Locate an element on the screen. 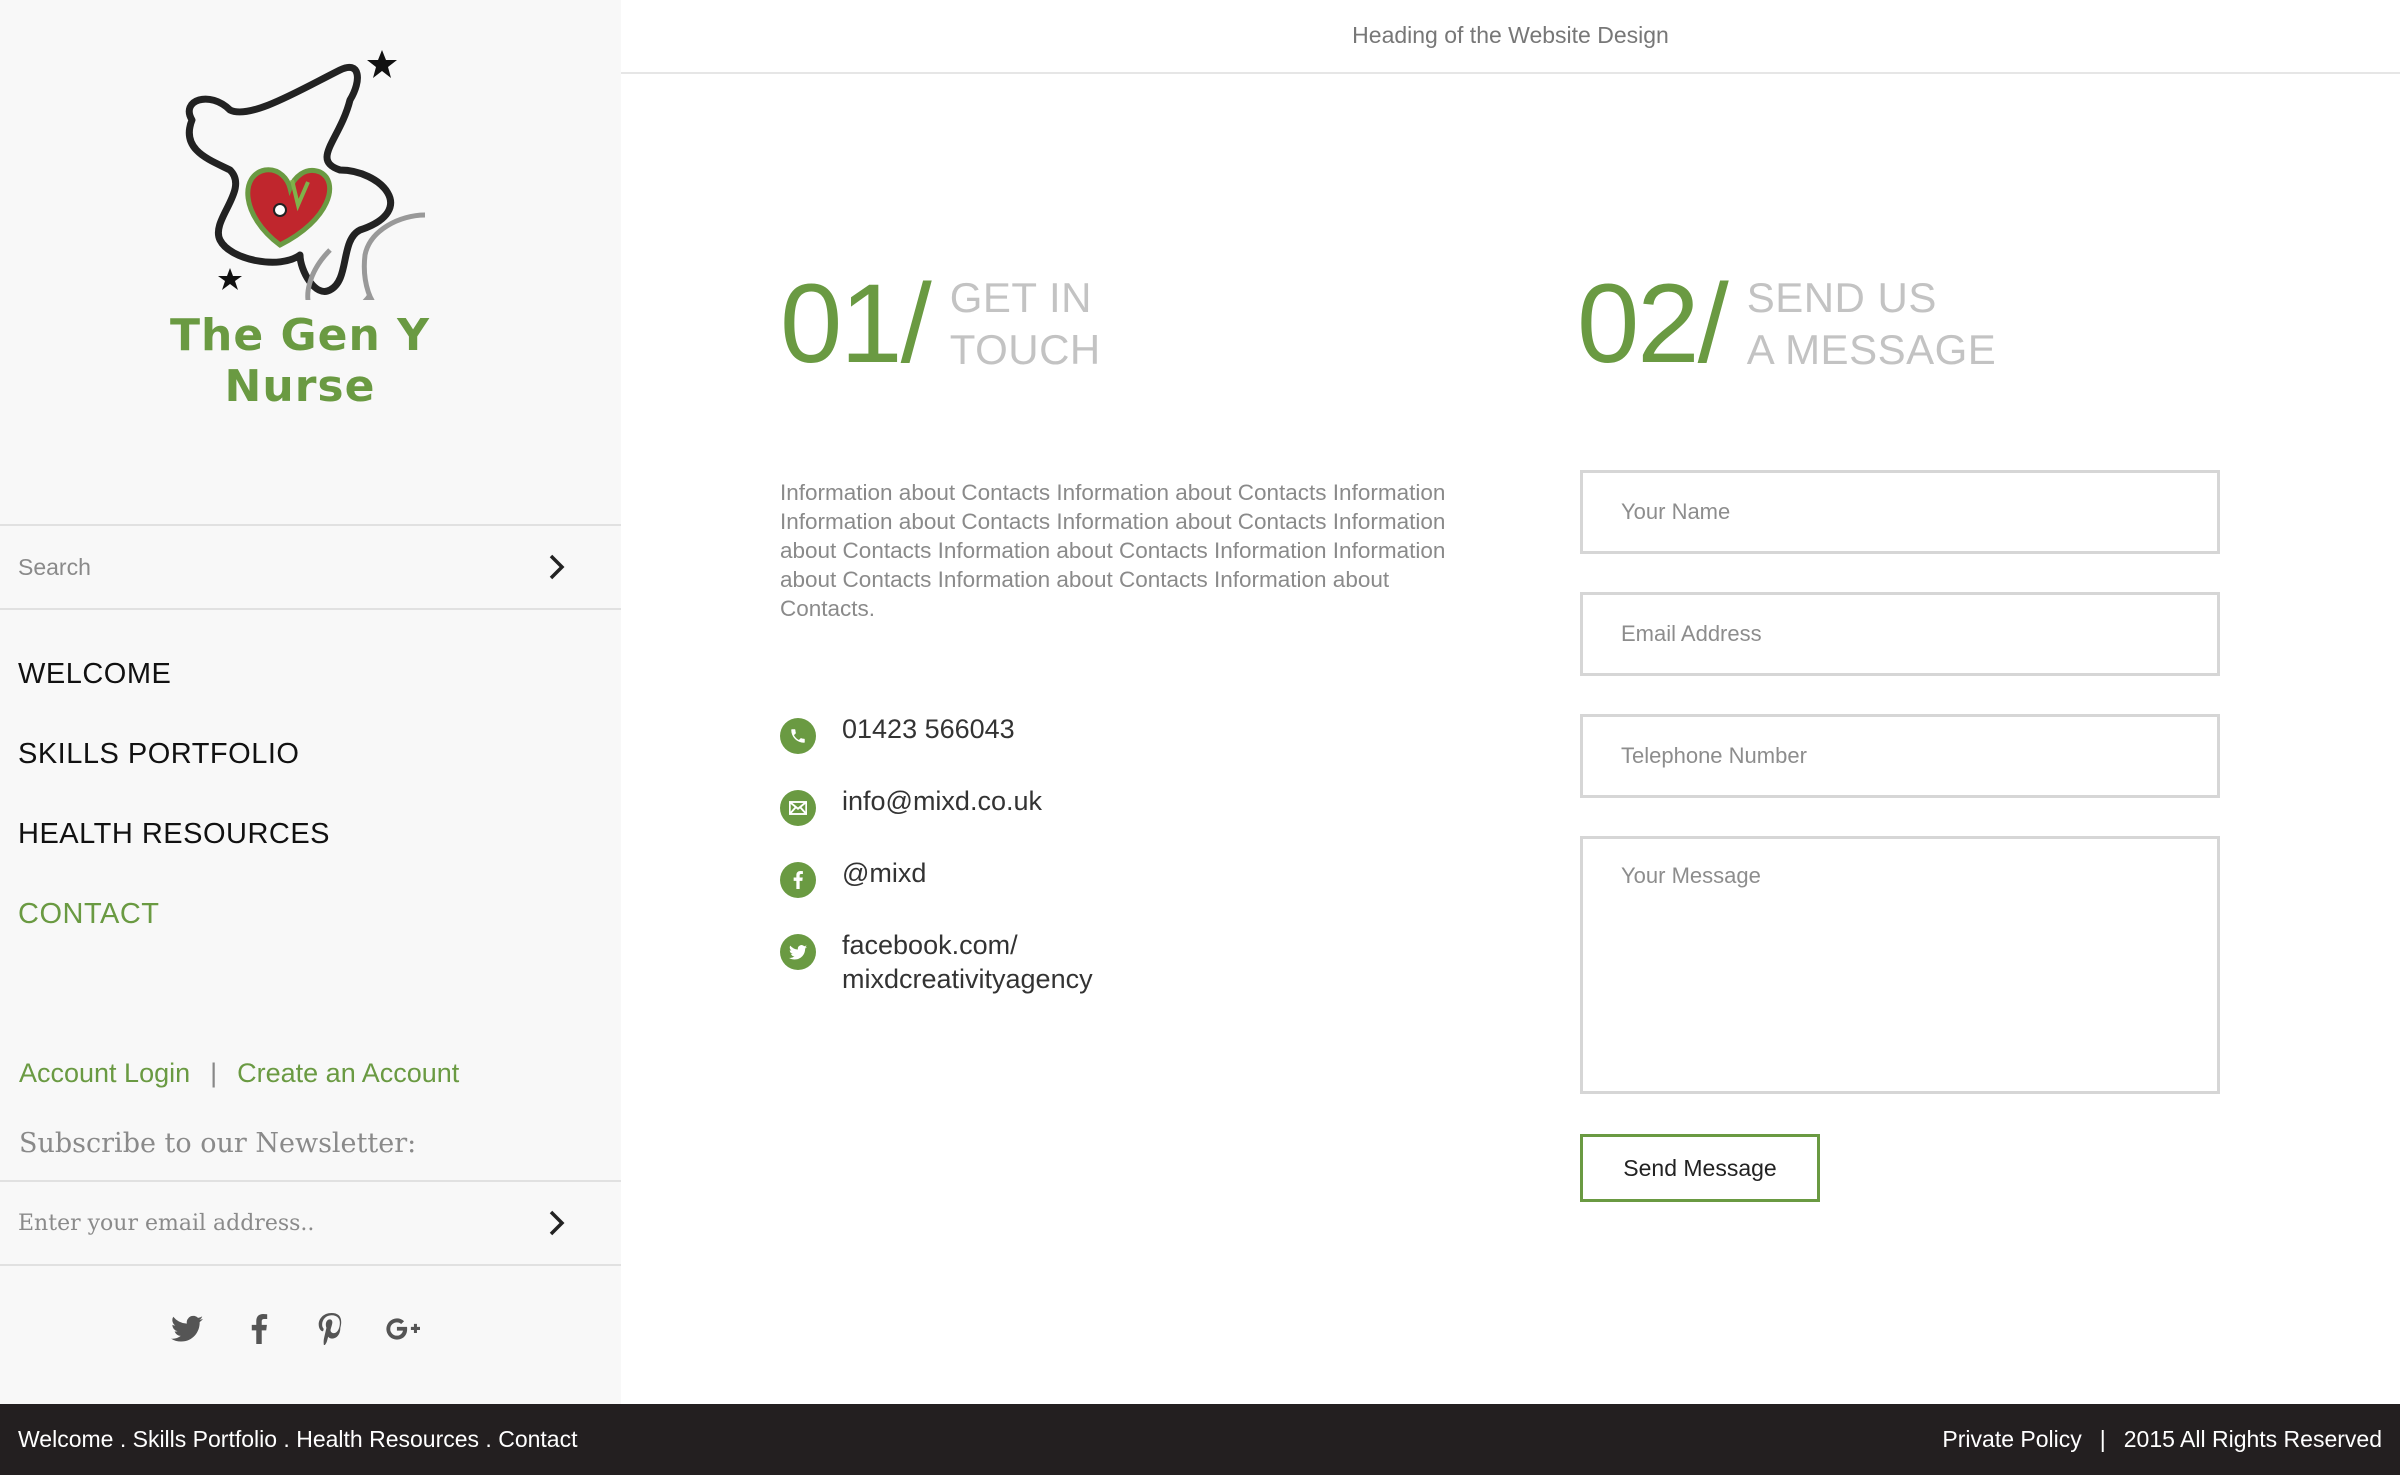 The image size is (2400, 1475). privacy-policy-link: Private Policy is located at coordinates (2011, 1439).